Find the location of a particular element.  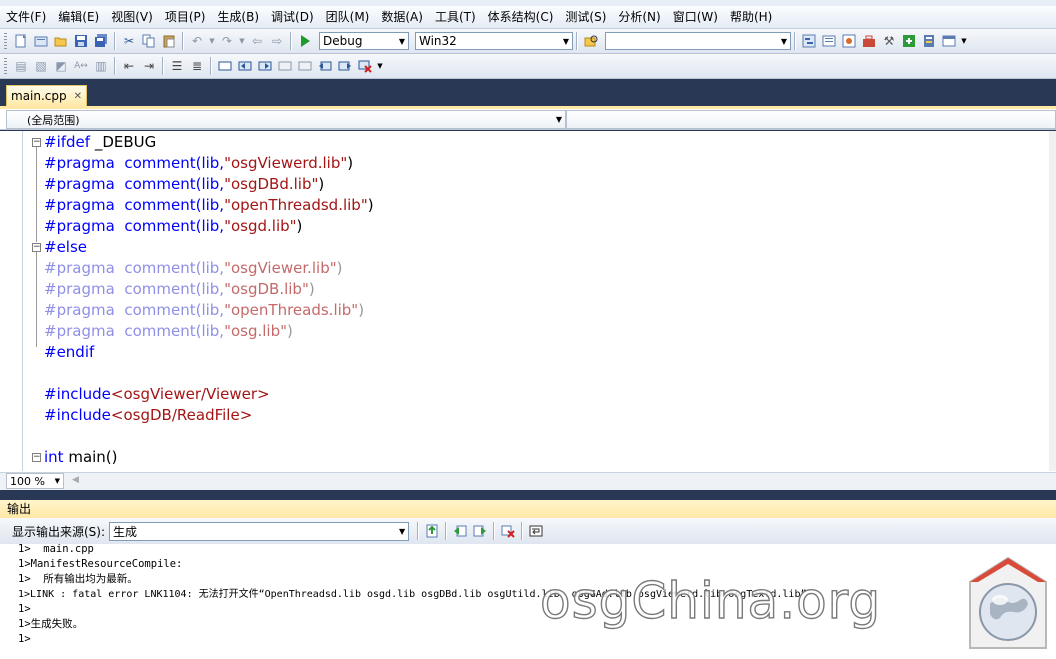

editor-vertical-scrollbar is located at coordinates (1052, 301).